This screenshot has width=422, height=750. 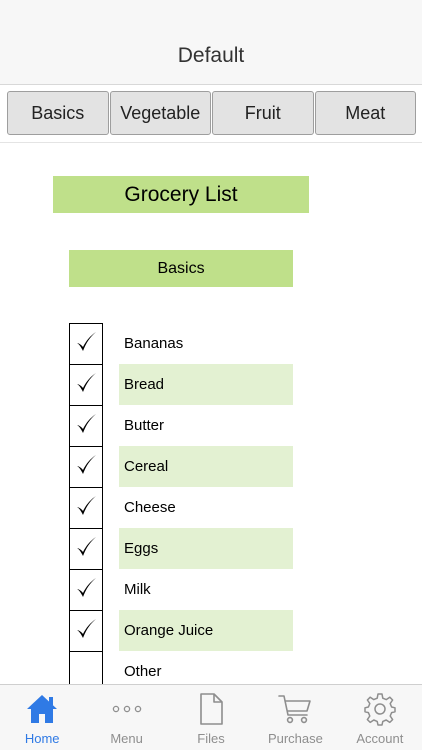 I want to click on item-label: Bread, so click(x=206, y=384).